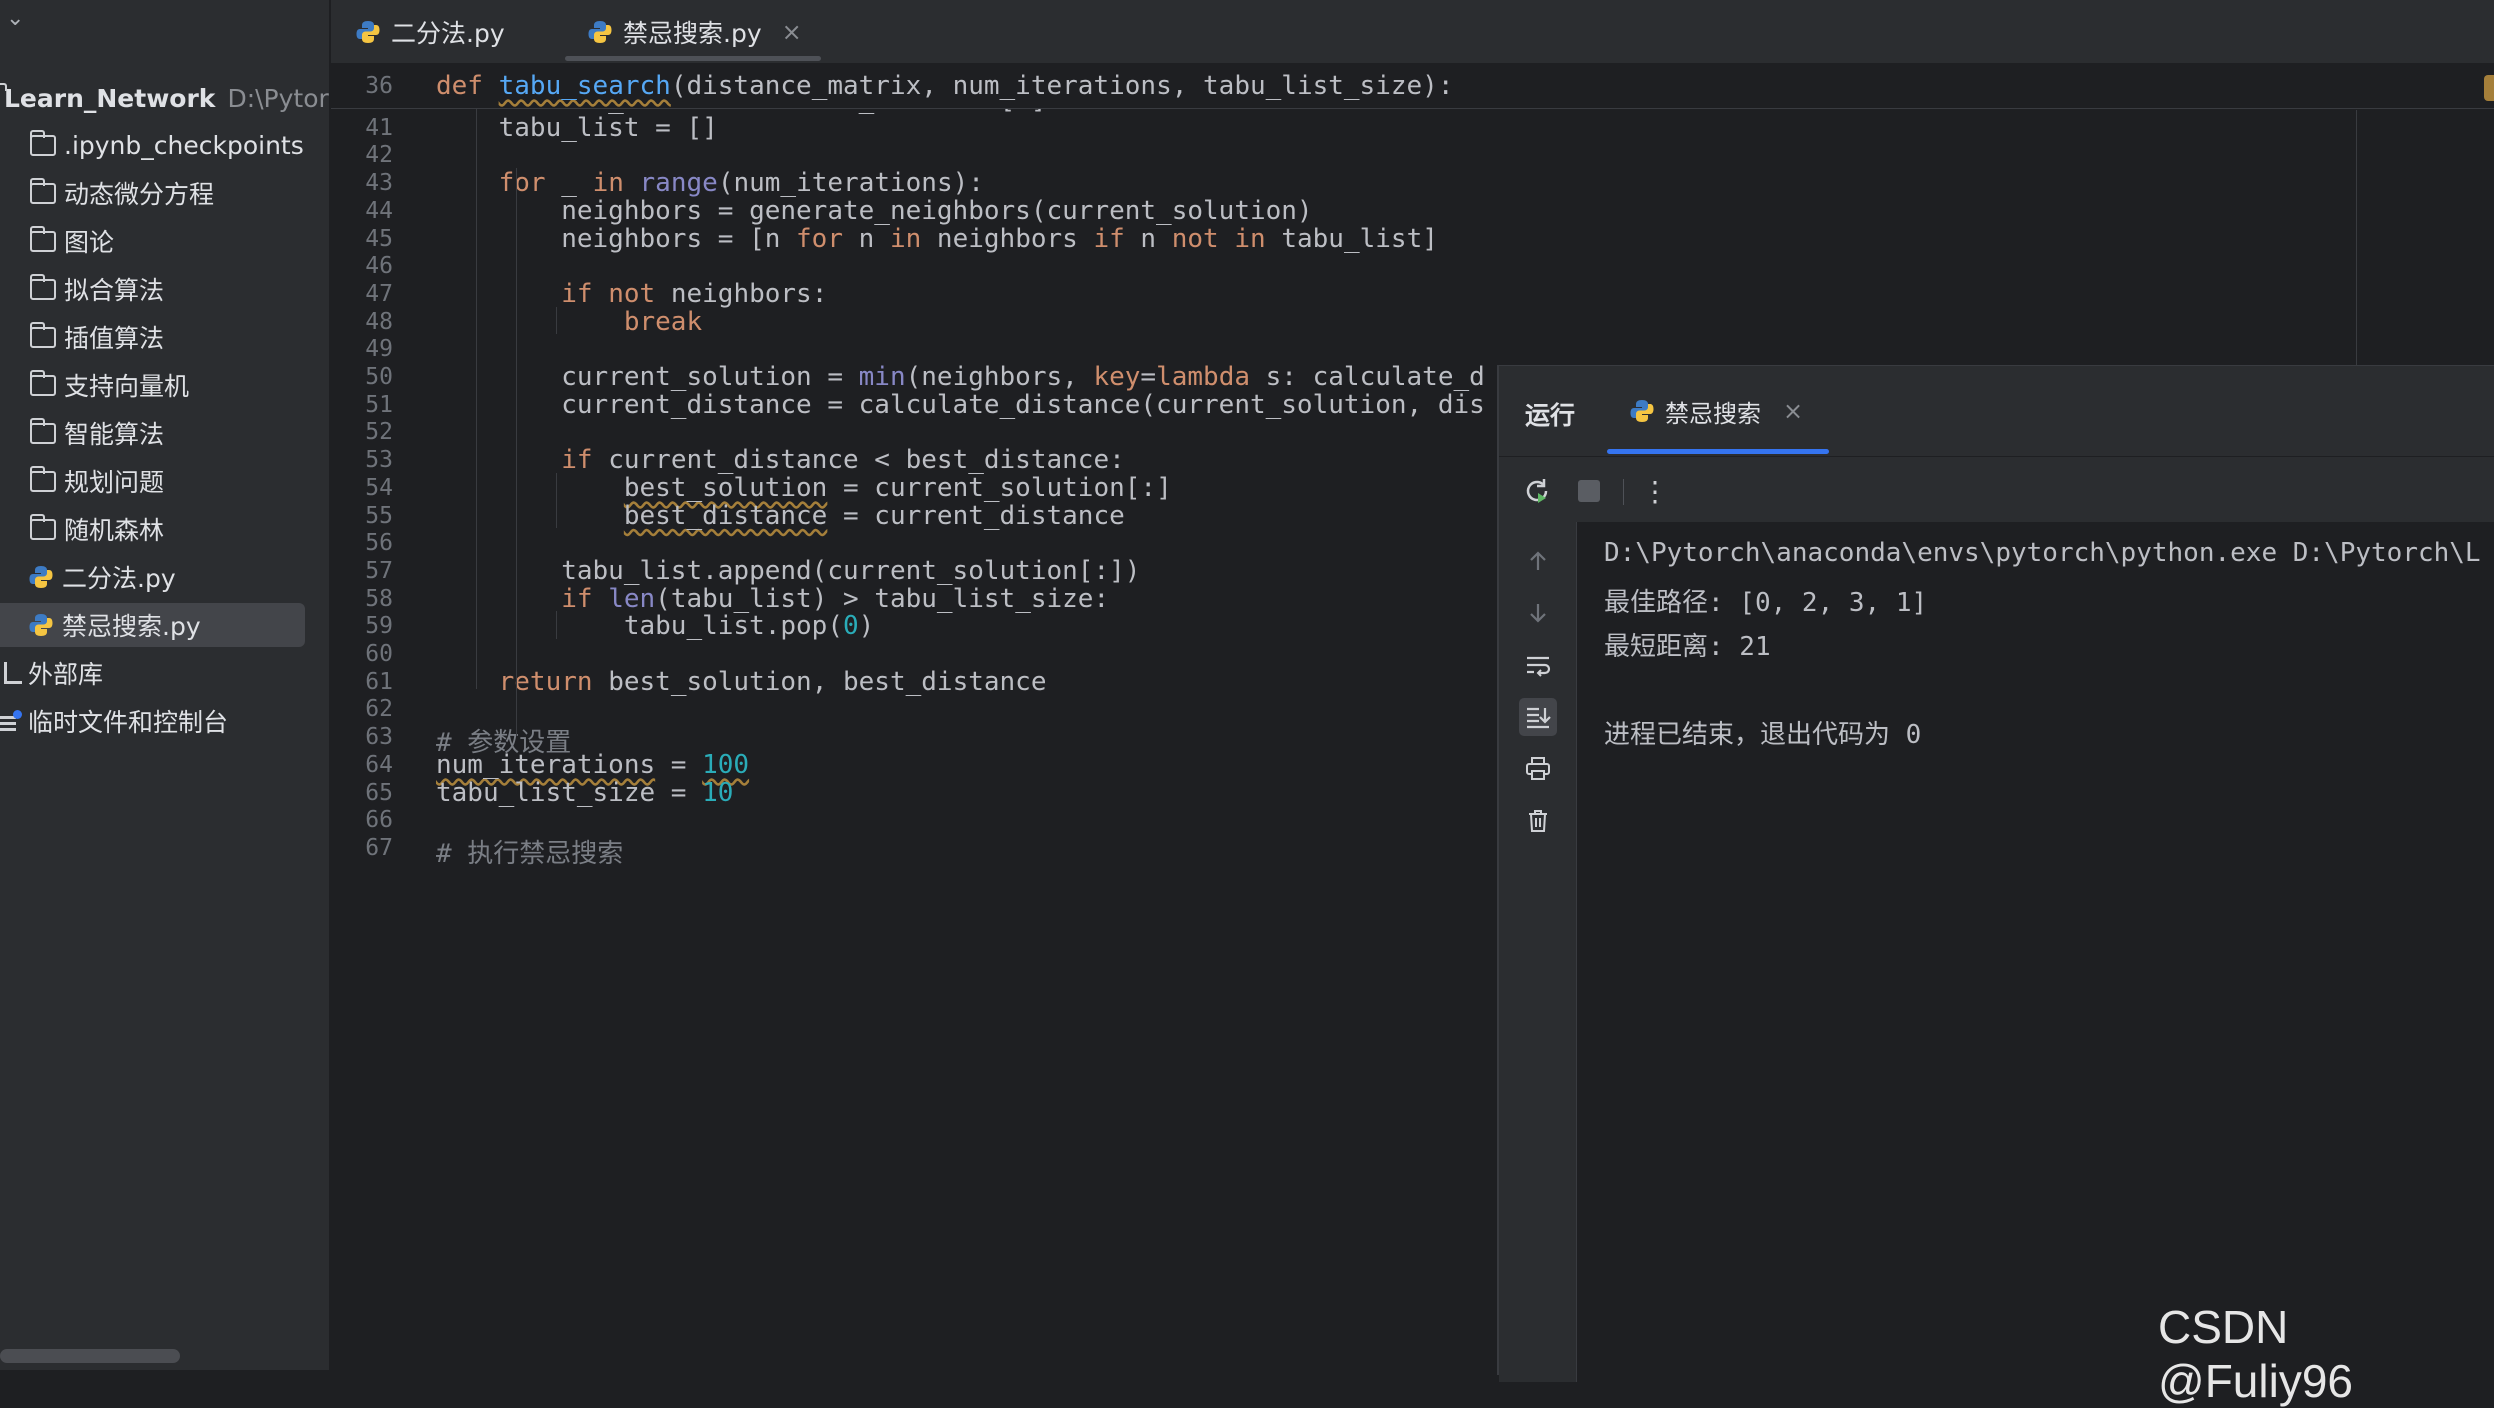 The width and height of the screenshot is (2494, 1408). Describe the element at coordinates (379, 820) in the screenshot. I see `line-number: 66` at that location.